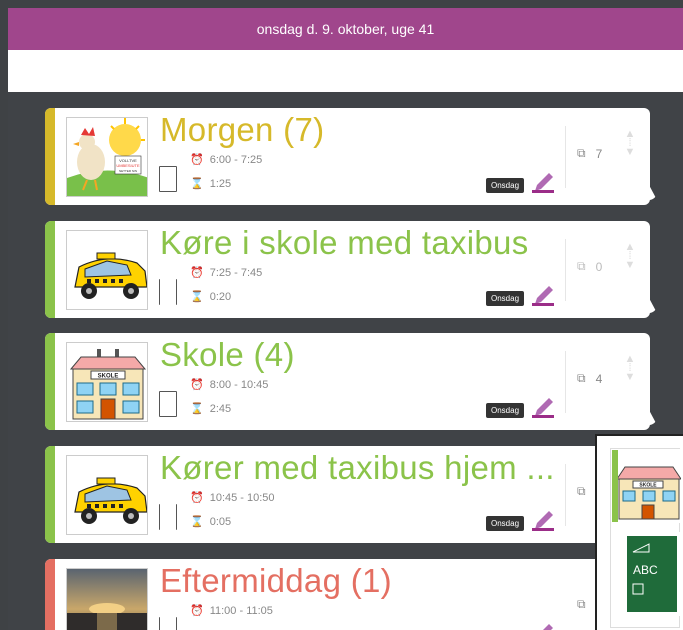 The image size is (683, 630). I want to click on activity-card: Eftermiddag (1) ⏰ 11:00 - 11:05 ⧉, so click(347, 594).